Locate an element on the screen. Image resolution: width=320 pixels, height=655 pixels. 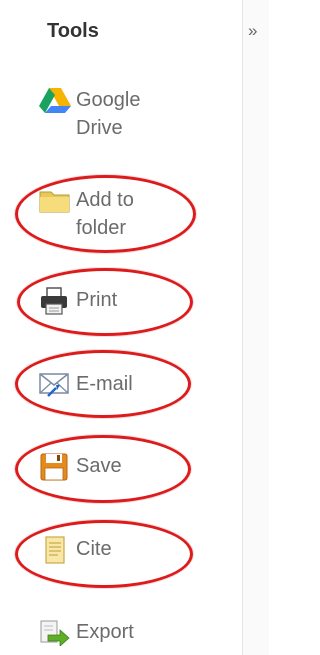
floppy-disk-icon is located at coordinates (57, 467).